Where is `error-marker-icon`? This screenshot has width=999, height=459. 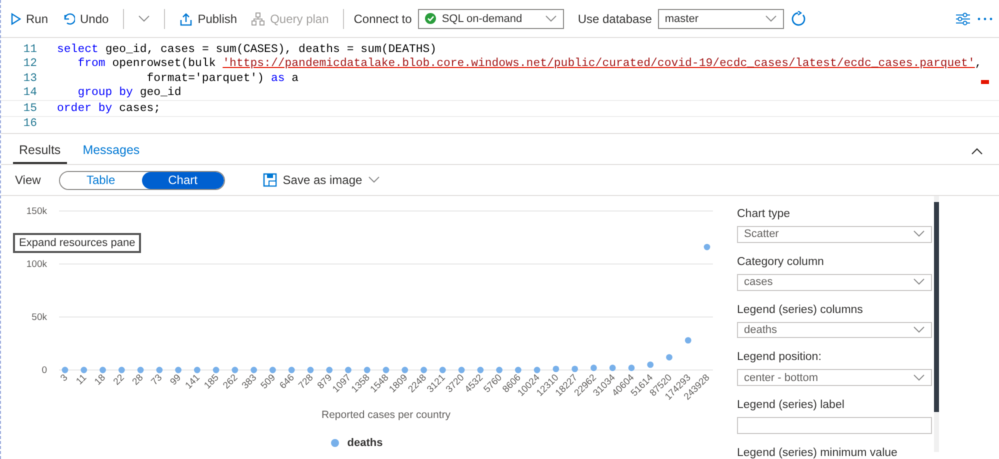 error-marker-icon is located at coordinates (985, 82).